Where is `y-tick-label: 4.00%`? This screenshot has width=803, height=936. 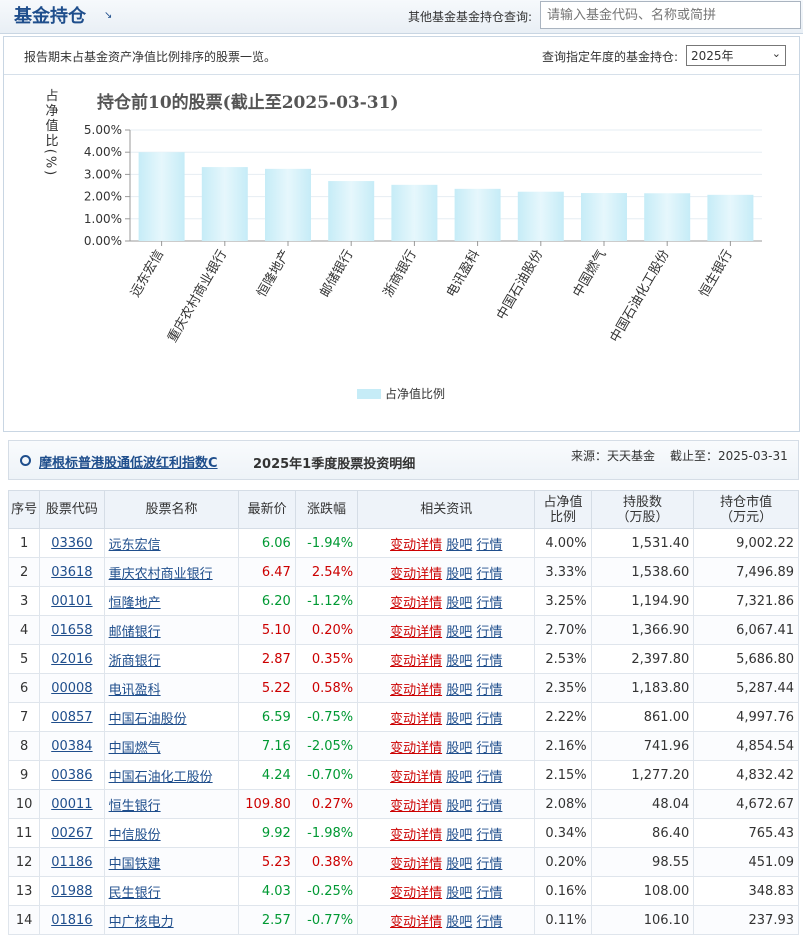 y-tick-label: 4.00% is located at coordinates (103, 152).